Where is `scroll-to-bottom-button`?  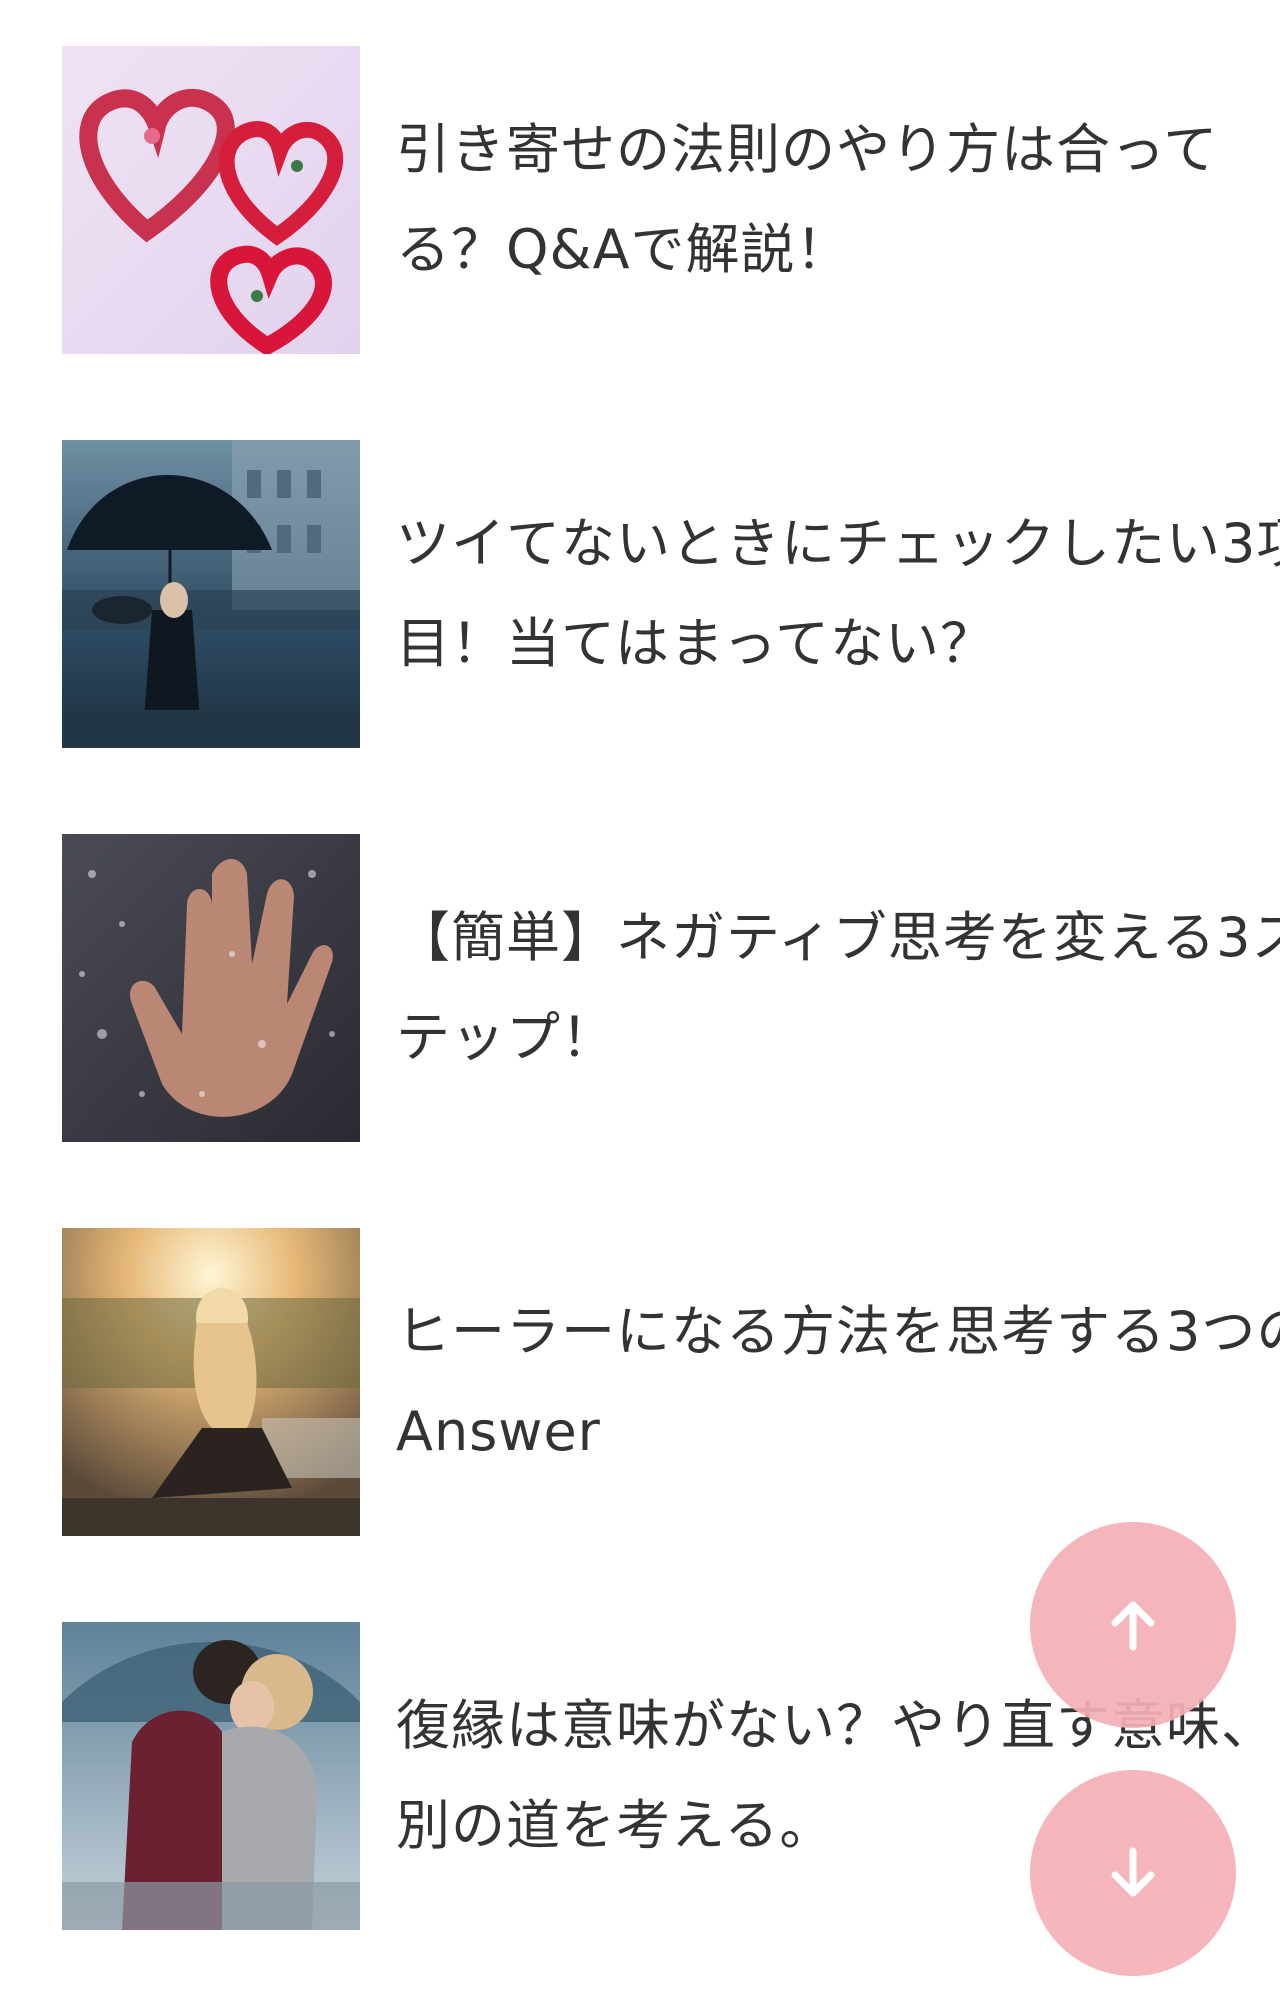
scroll-to-bottom-button is located at coordinates (1133, 1873).